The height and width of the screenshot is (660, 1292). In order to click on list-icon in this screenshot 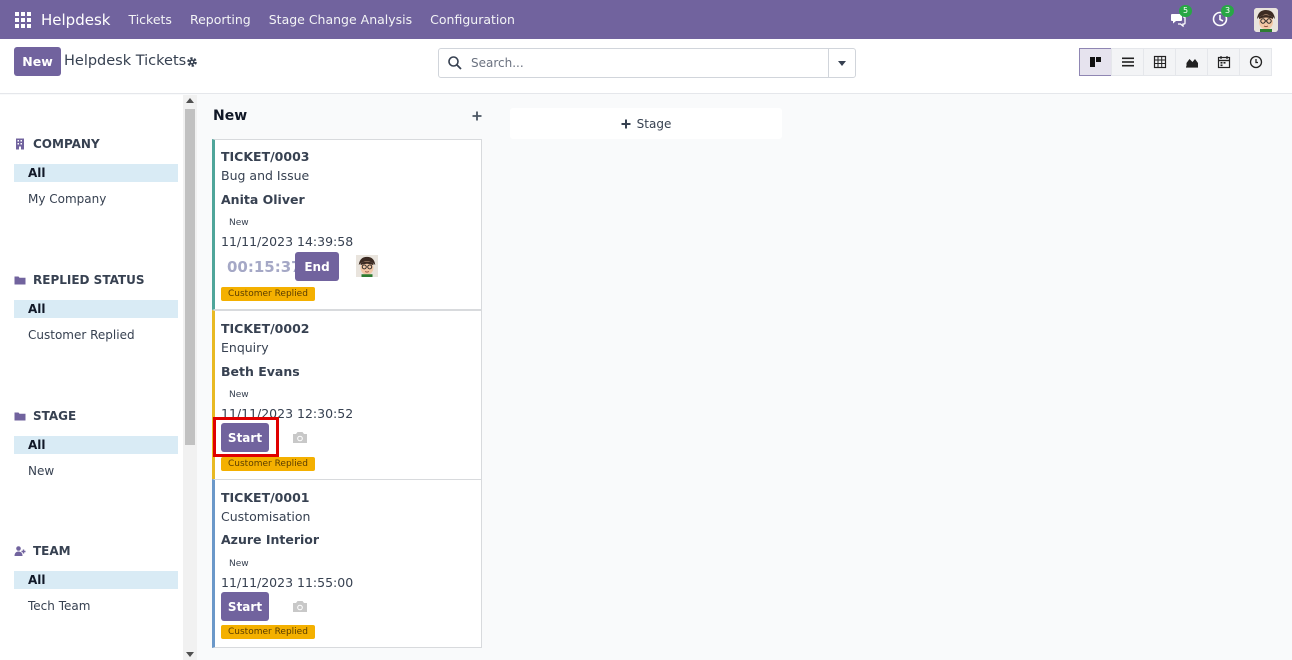, I will do `click(1127, 62)`.